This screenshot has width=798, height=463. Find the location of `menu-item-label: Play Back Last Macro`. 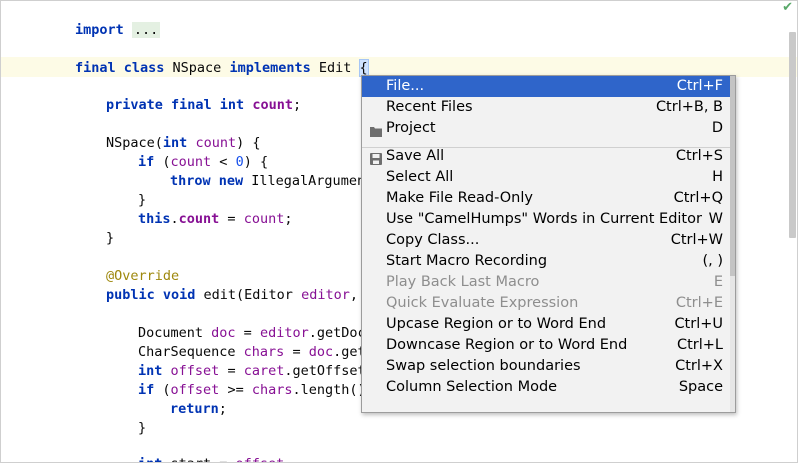

menu-item-label: Play Back Last Macro is located at coordinates (463, 282).